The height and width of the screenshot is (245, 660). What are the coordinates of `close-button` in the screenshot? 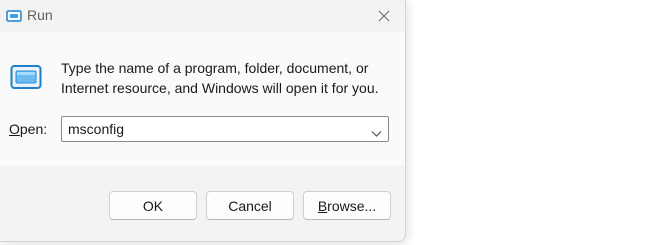 It's located at (384, 16).